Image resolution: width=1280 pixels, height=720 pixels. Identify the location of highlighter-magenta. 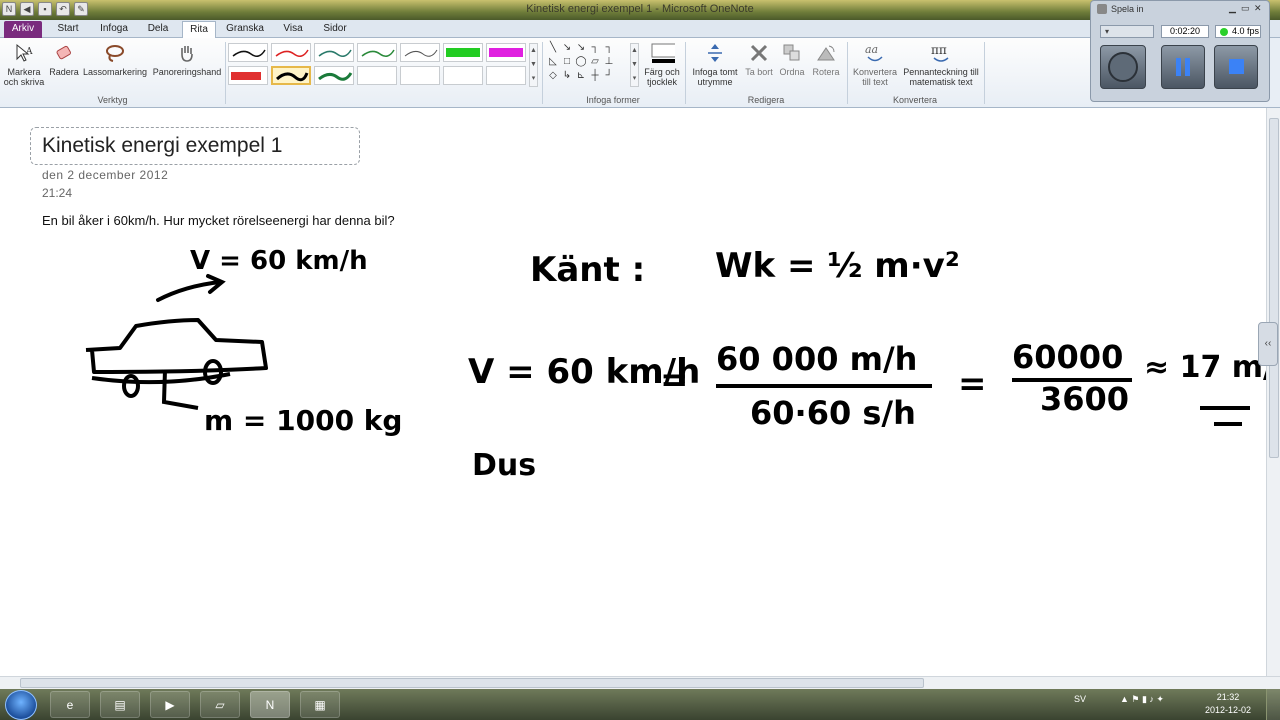
(506, 52).